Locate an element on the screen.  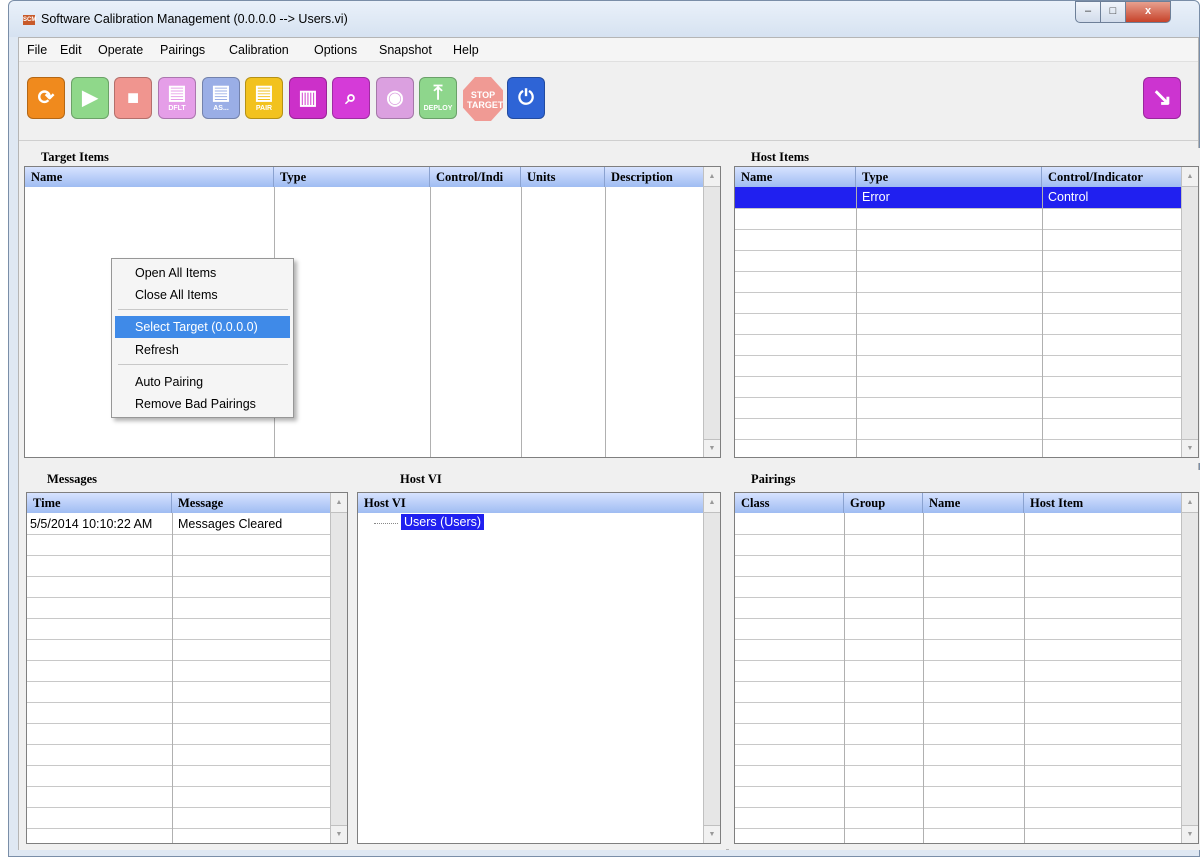
search-button: ⌕ is located at coordinates (351, 98).